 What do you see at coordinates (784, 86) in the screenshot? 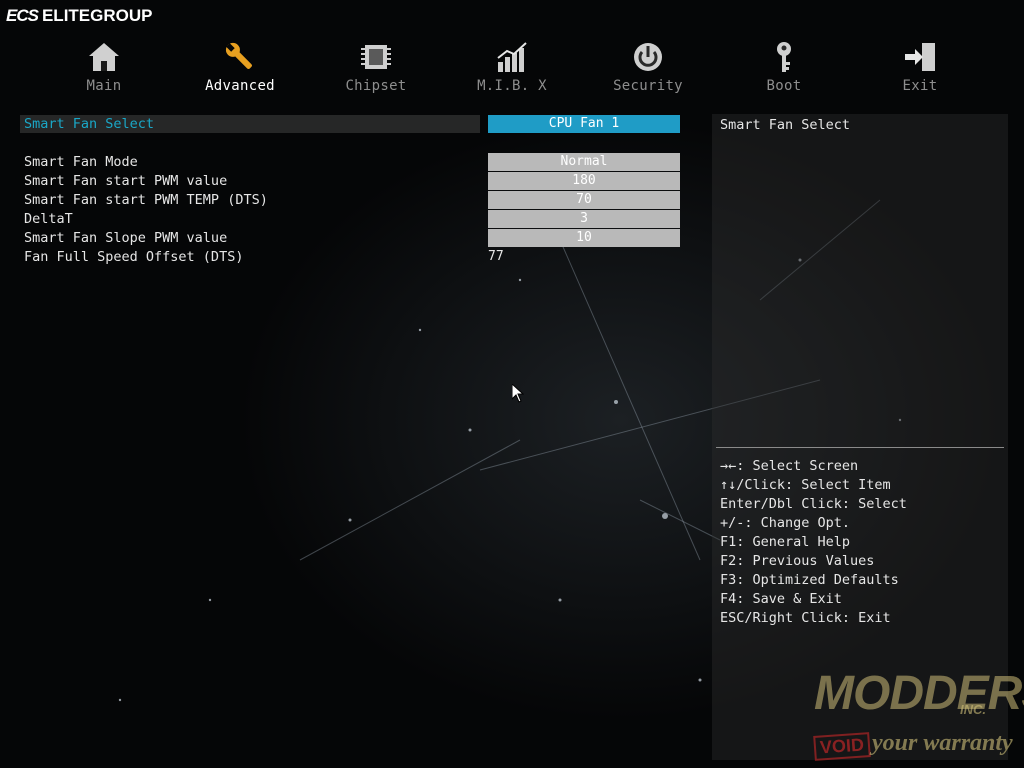
I see `tab-label-boot: Boot` at bounding box center [784, 86].